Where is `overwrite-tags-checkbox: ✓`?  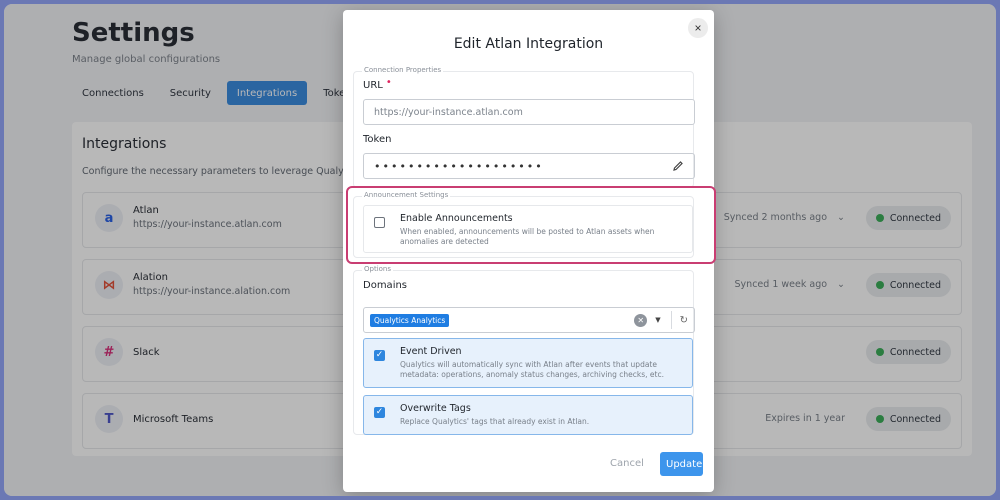 overwrite-tags-checkbox: ✓ is located at coordinates (379, 412).